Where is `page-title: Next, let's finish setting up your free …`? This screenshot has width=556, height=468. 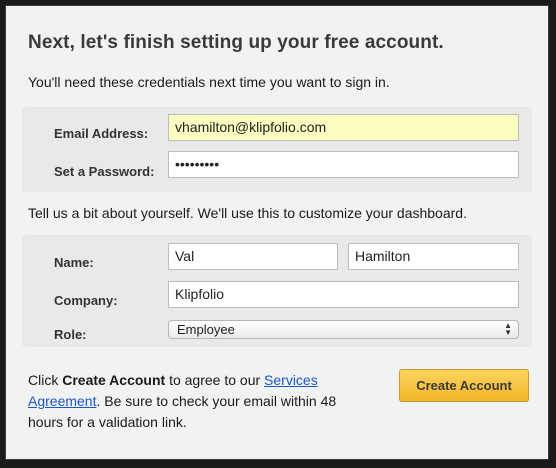 page-title: Next, let's finish setting up your free … is located at coordinates (236, 42).